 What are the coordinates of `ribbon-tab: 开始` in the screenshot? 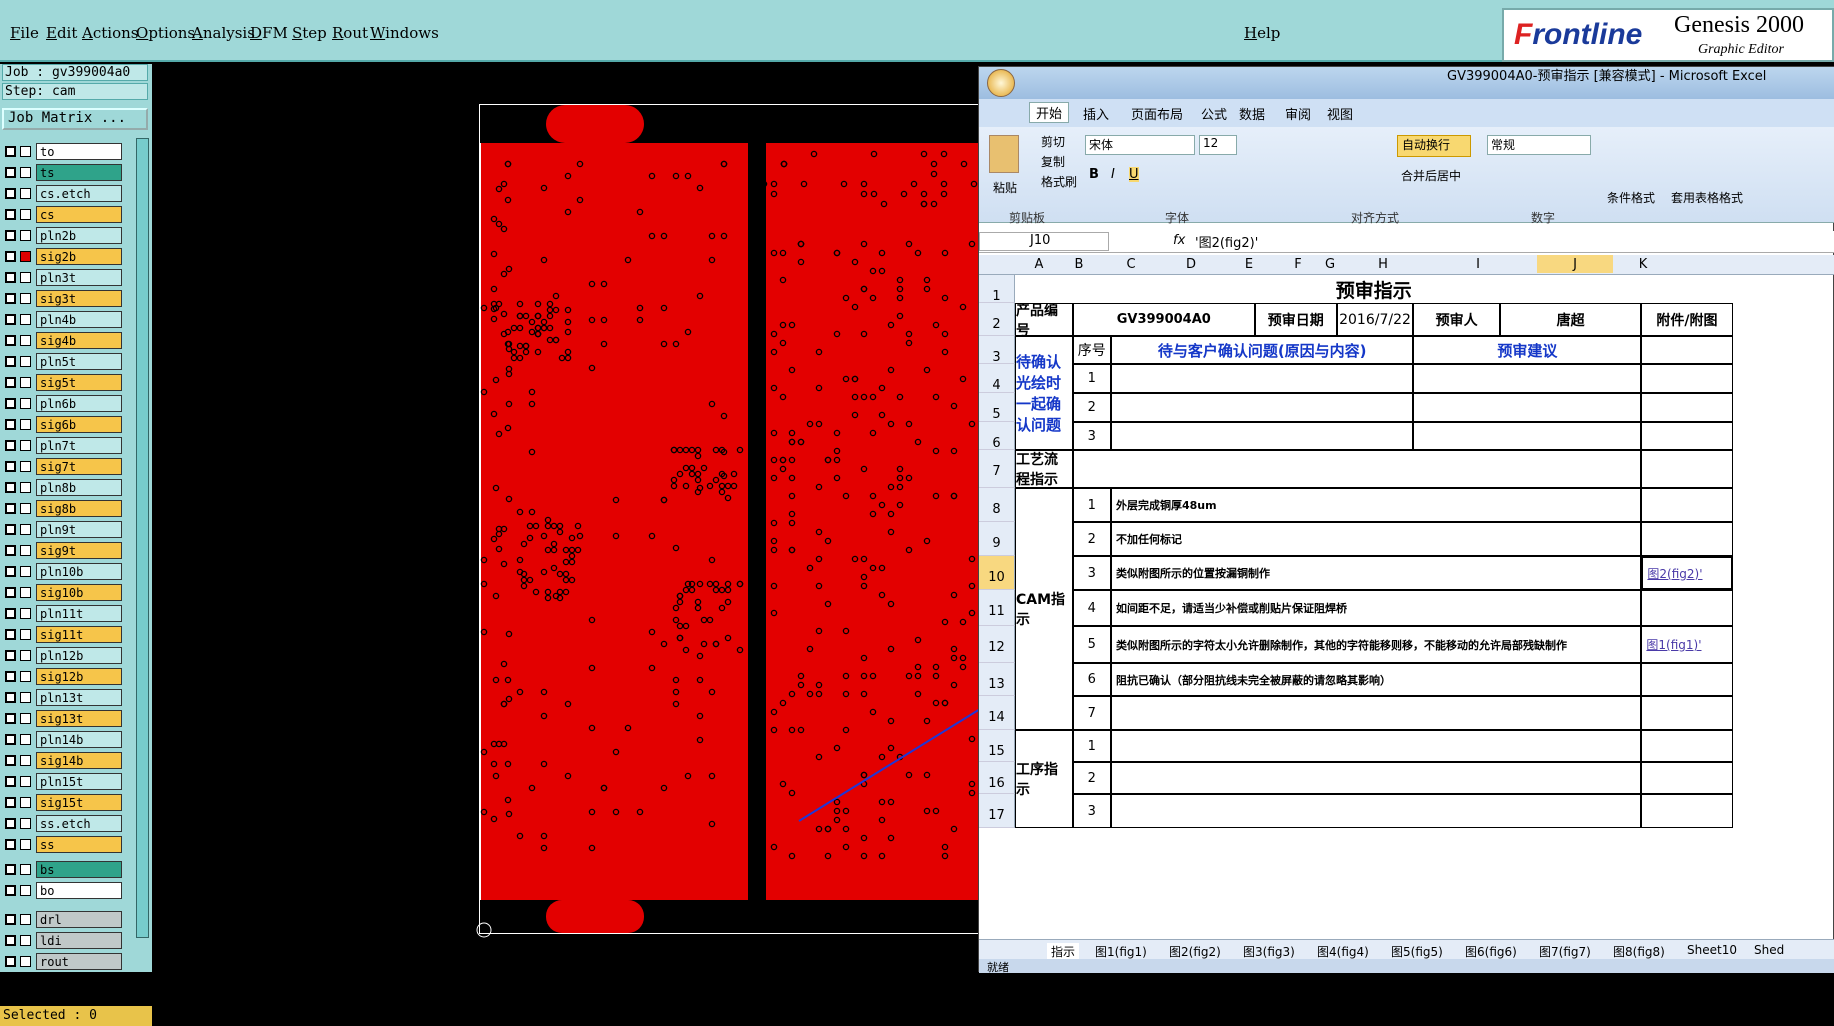 It's located at (1049, 112).